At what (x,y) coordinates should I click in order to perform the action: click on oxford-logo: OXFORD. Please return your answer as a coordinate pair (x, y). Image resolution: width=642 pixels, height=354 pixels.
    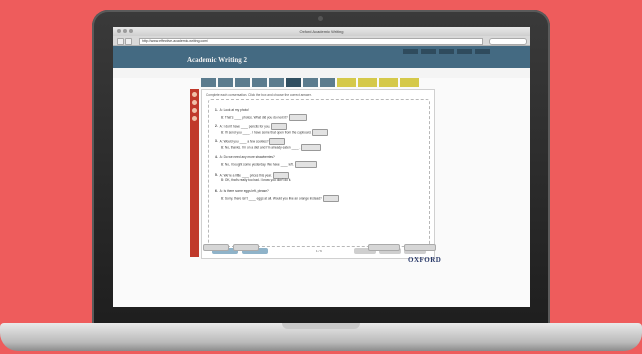
    Looking at the image, I should click on (425, 260).